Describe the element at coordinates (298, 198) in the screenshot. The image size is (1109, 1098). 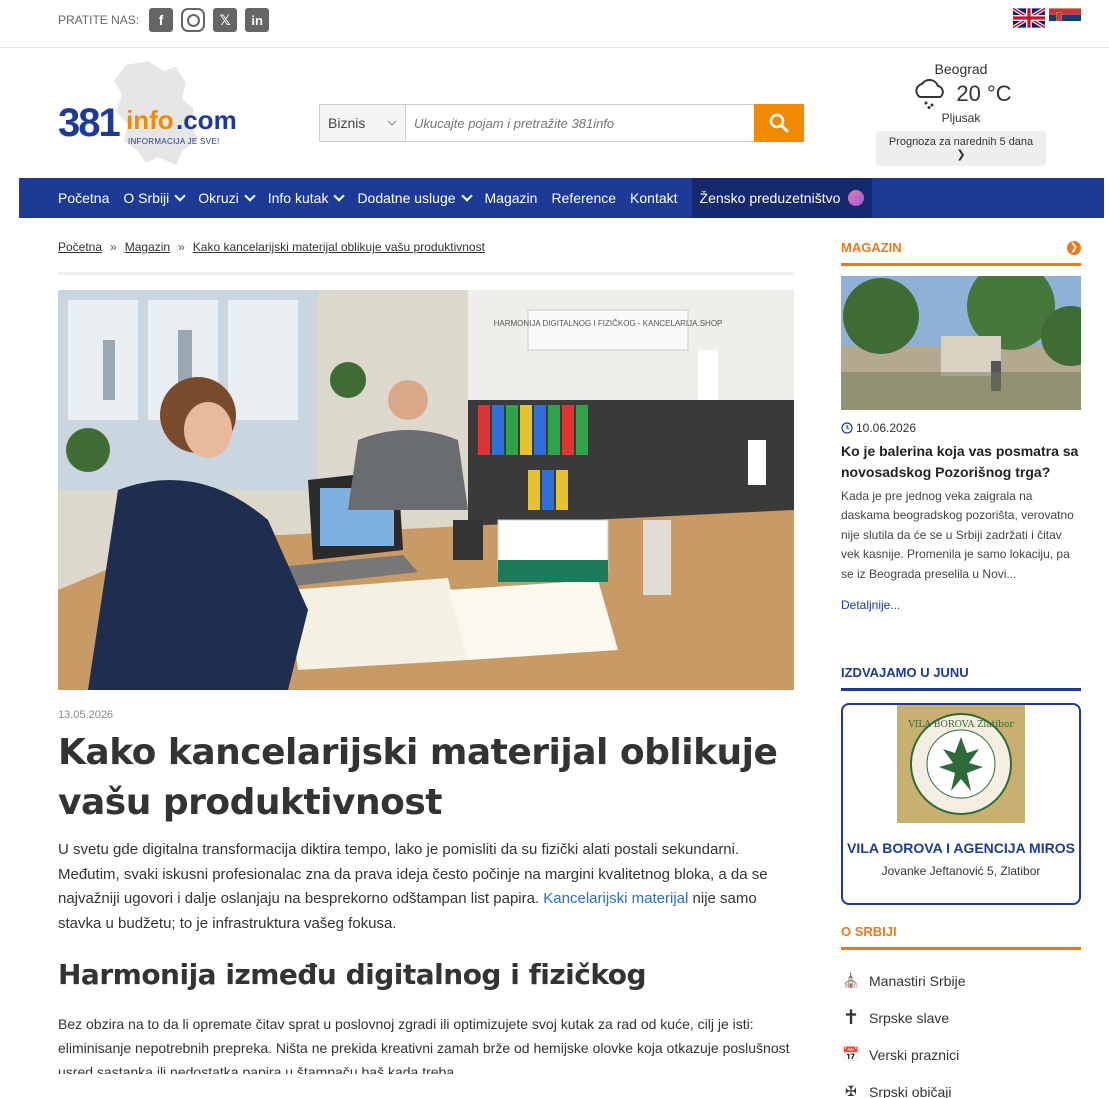
I see `nav-label: Info kutak` at that location.